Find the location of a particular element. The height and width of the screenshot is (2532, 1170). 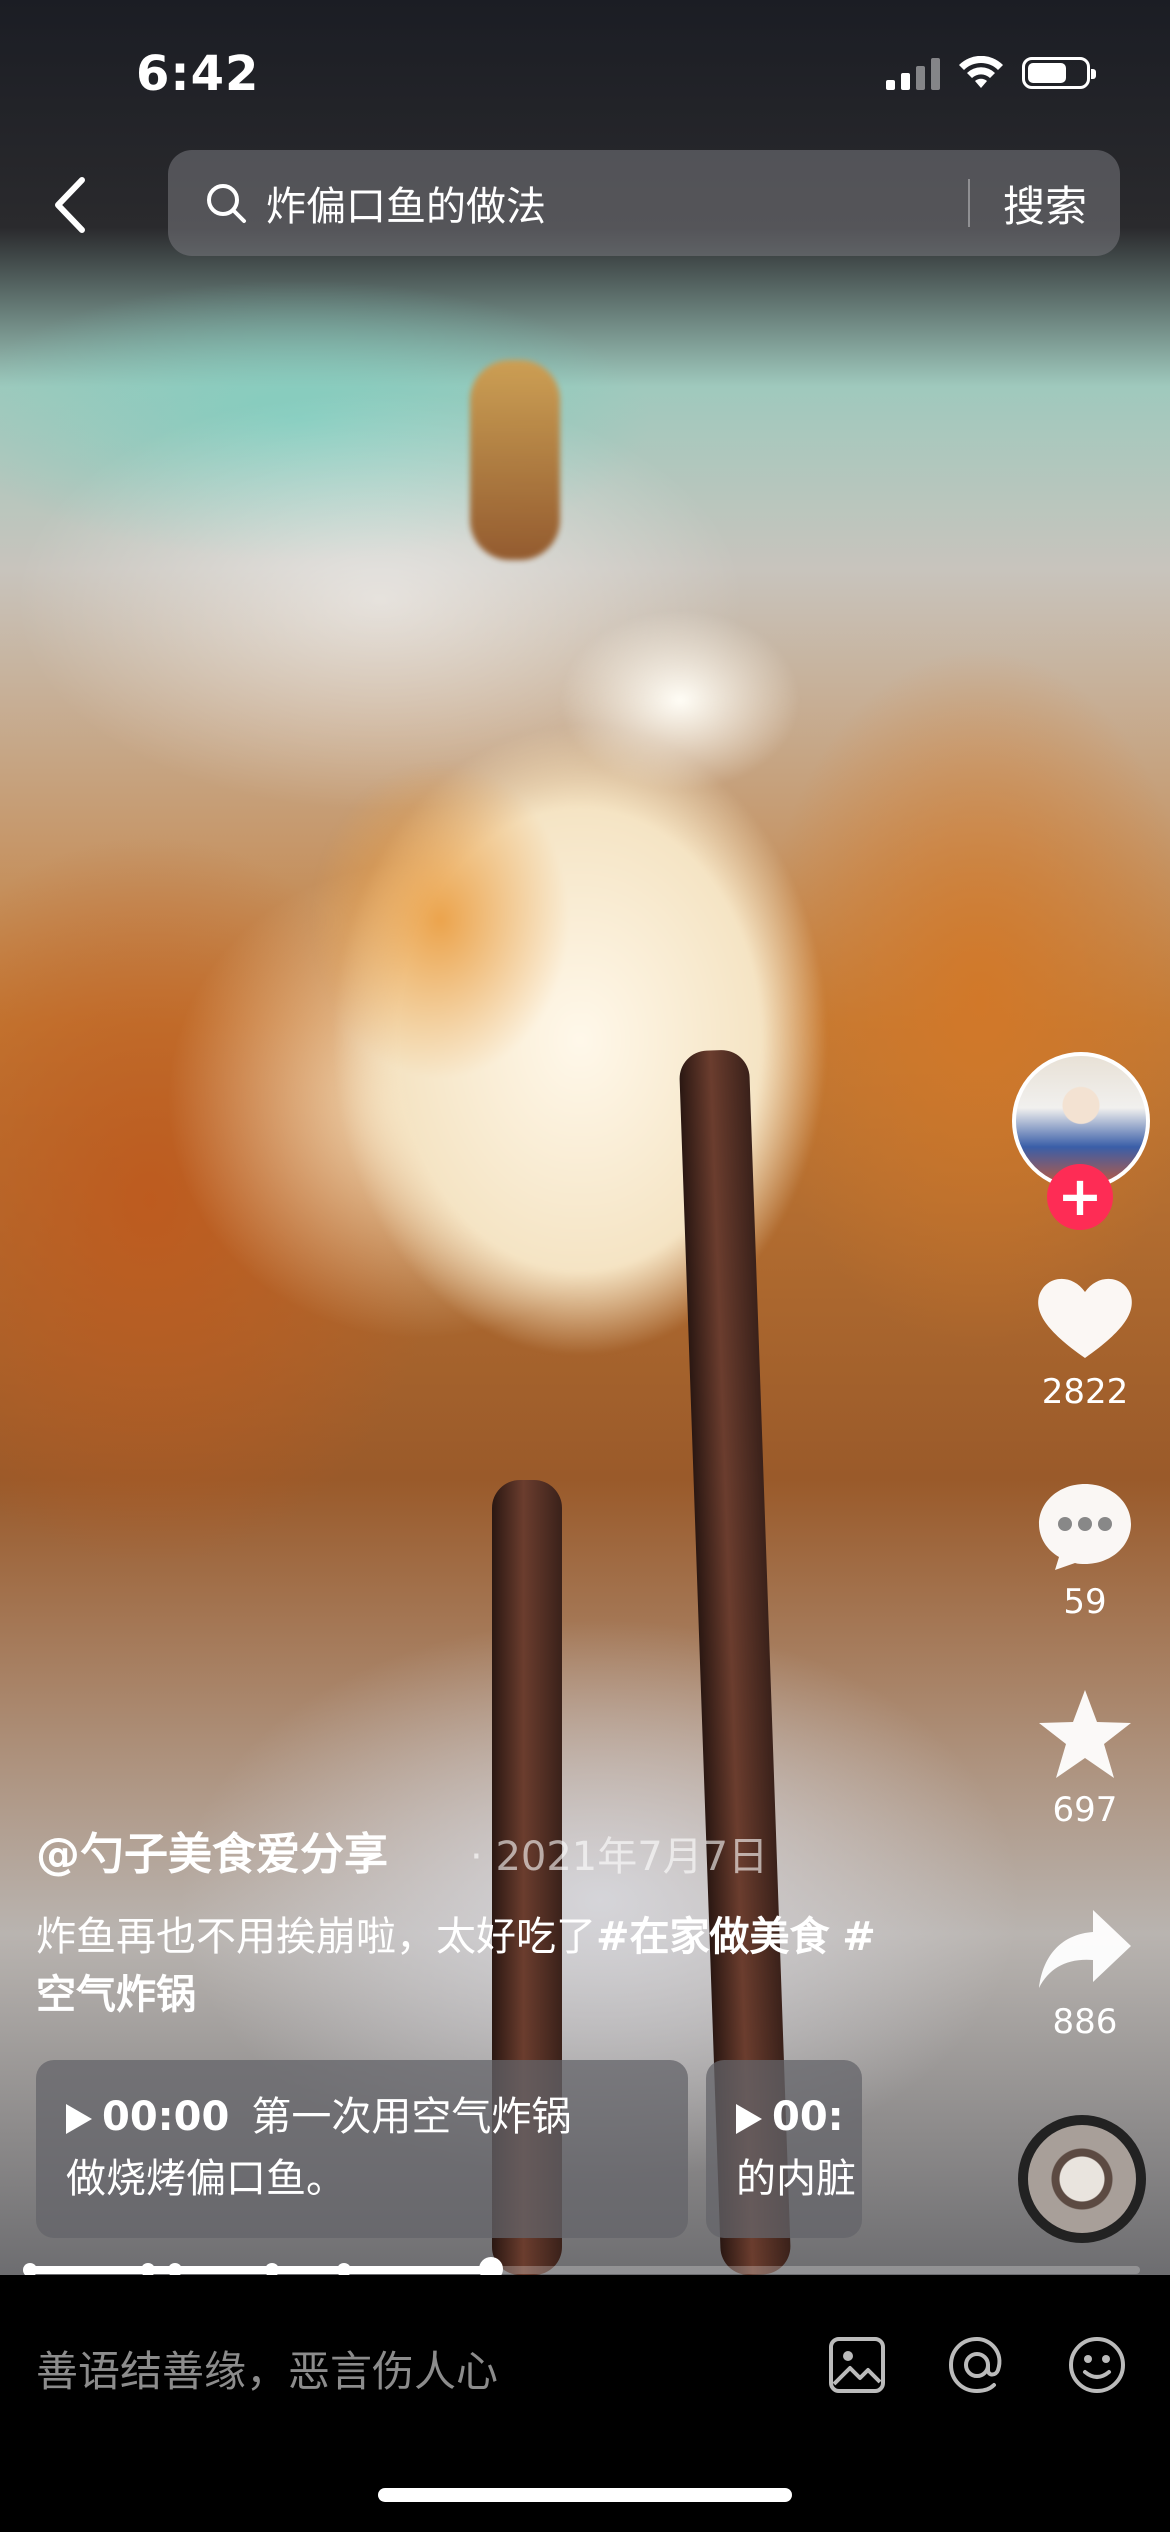

status-icons is located at coordinates (991, 73).